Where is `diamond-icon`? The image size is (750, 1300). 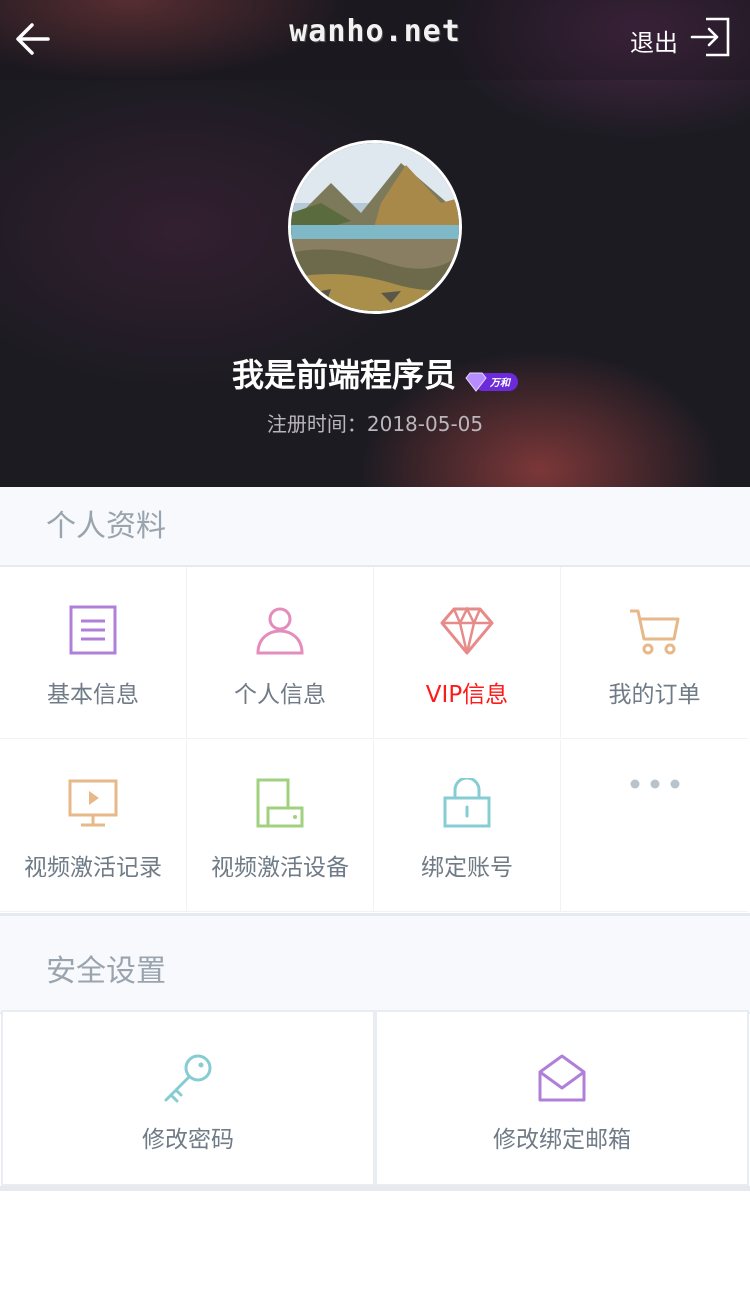 diamond-icon is located at coordinates (467, 631).